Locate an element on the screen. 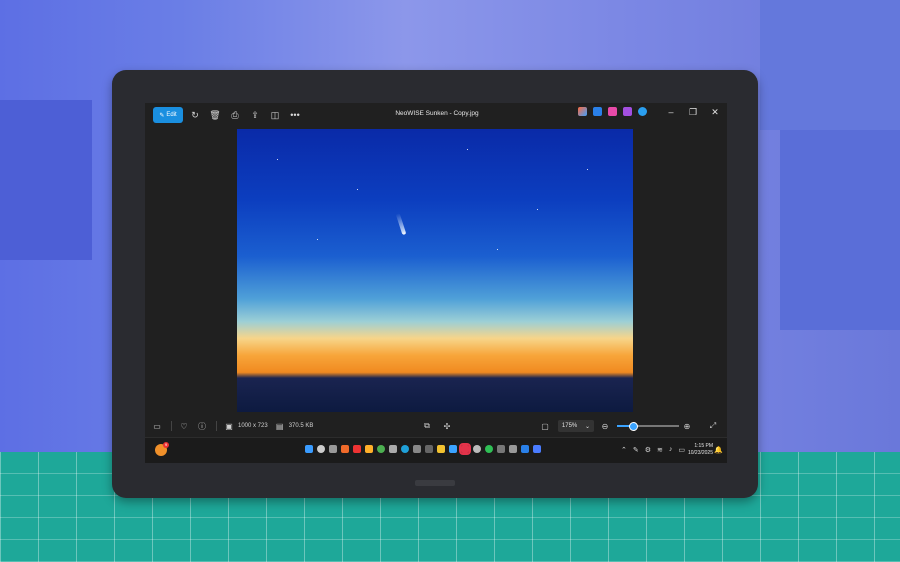 The image size is (900, 562). zoom-level: 175% is located at coordinates (569, 426).